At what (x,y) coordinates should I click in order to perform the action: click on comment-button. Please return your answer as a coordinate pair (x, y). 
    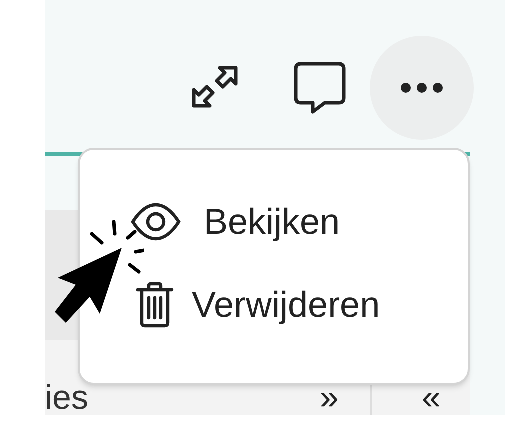
    Looking at the image, I should click on (320, 88).